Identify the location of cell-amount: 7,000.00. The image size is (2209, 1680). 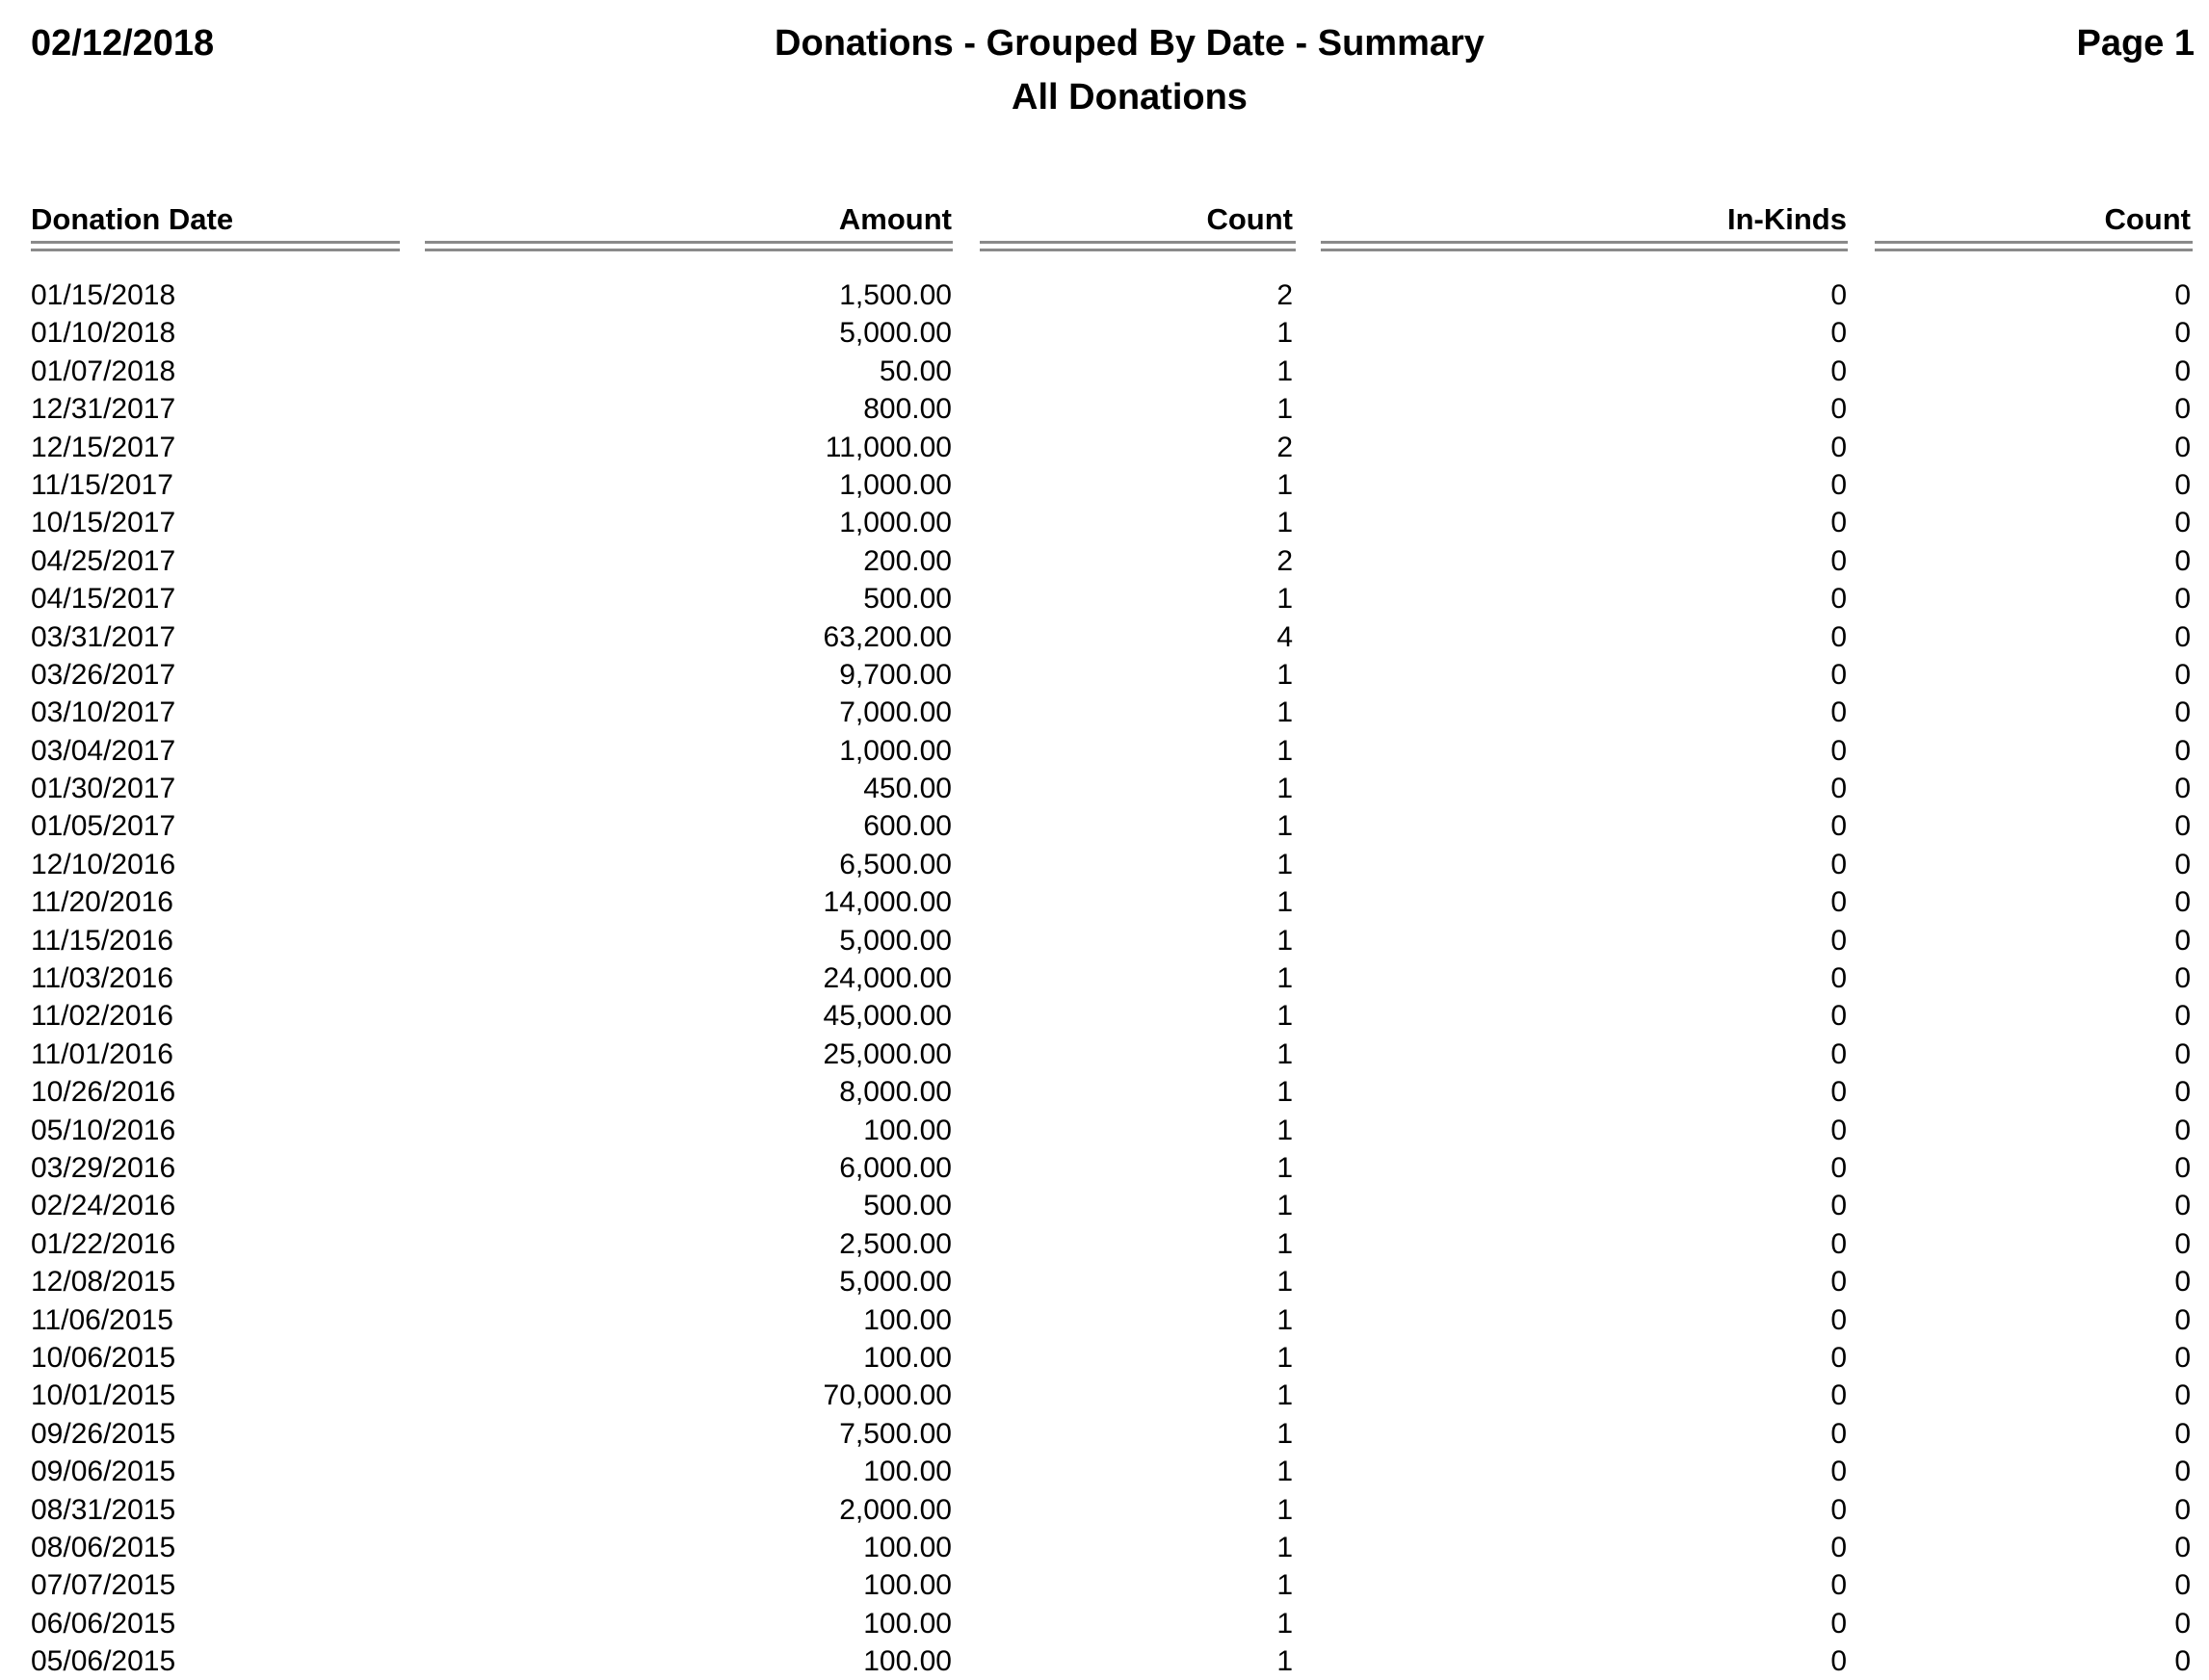
(895, 713).